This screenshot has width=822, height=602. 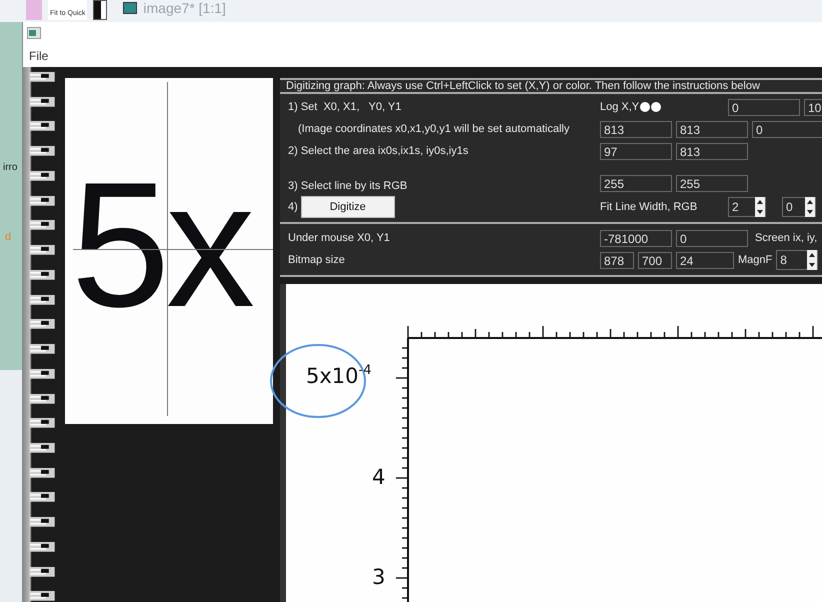 I want to click on spin-box: 8, so click(x=797, y=260).